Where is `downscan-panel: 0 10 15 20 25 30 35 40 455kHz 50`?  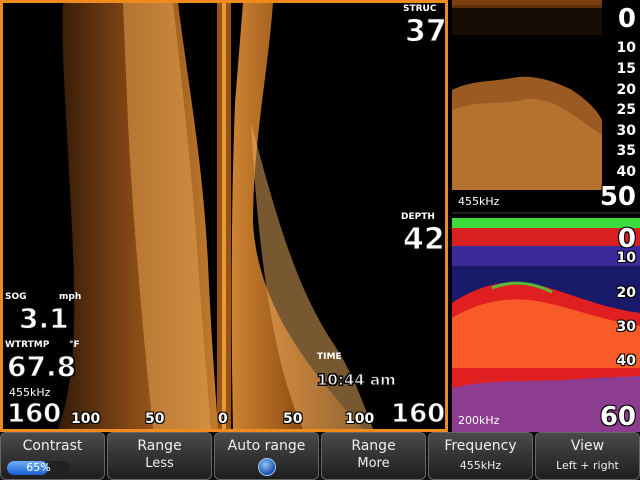
downscan-panel: 0 10 15 20 25 30 35 40 455kHz 50 is located at coordinates (546, 107).